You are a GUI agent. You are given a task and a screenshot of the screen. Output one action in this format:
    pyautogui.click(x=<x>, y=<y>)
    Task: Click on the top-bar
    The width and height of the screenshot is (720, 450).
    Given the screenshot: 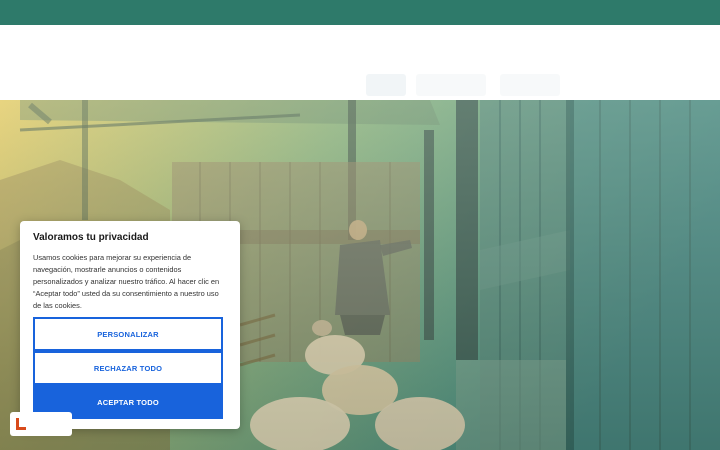 What is the action you would take?
    pyautogui.click(x=360, y=12)
    